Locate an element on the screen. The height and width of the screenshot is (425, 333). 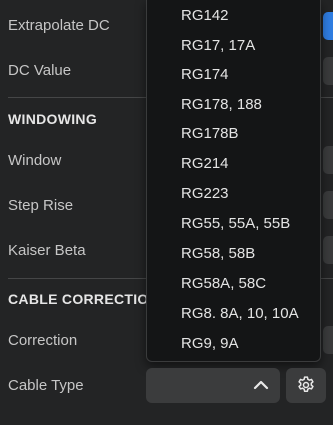
dropdown-option: RG8. 8A, 10, 10A is located at coordinates (240, 313).